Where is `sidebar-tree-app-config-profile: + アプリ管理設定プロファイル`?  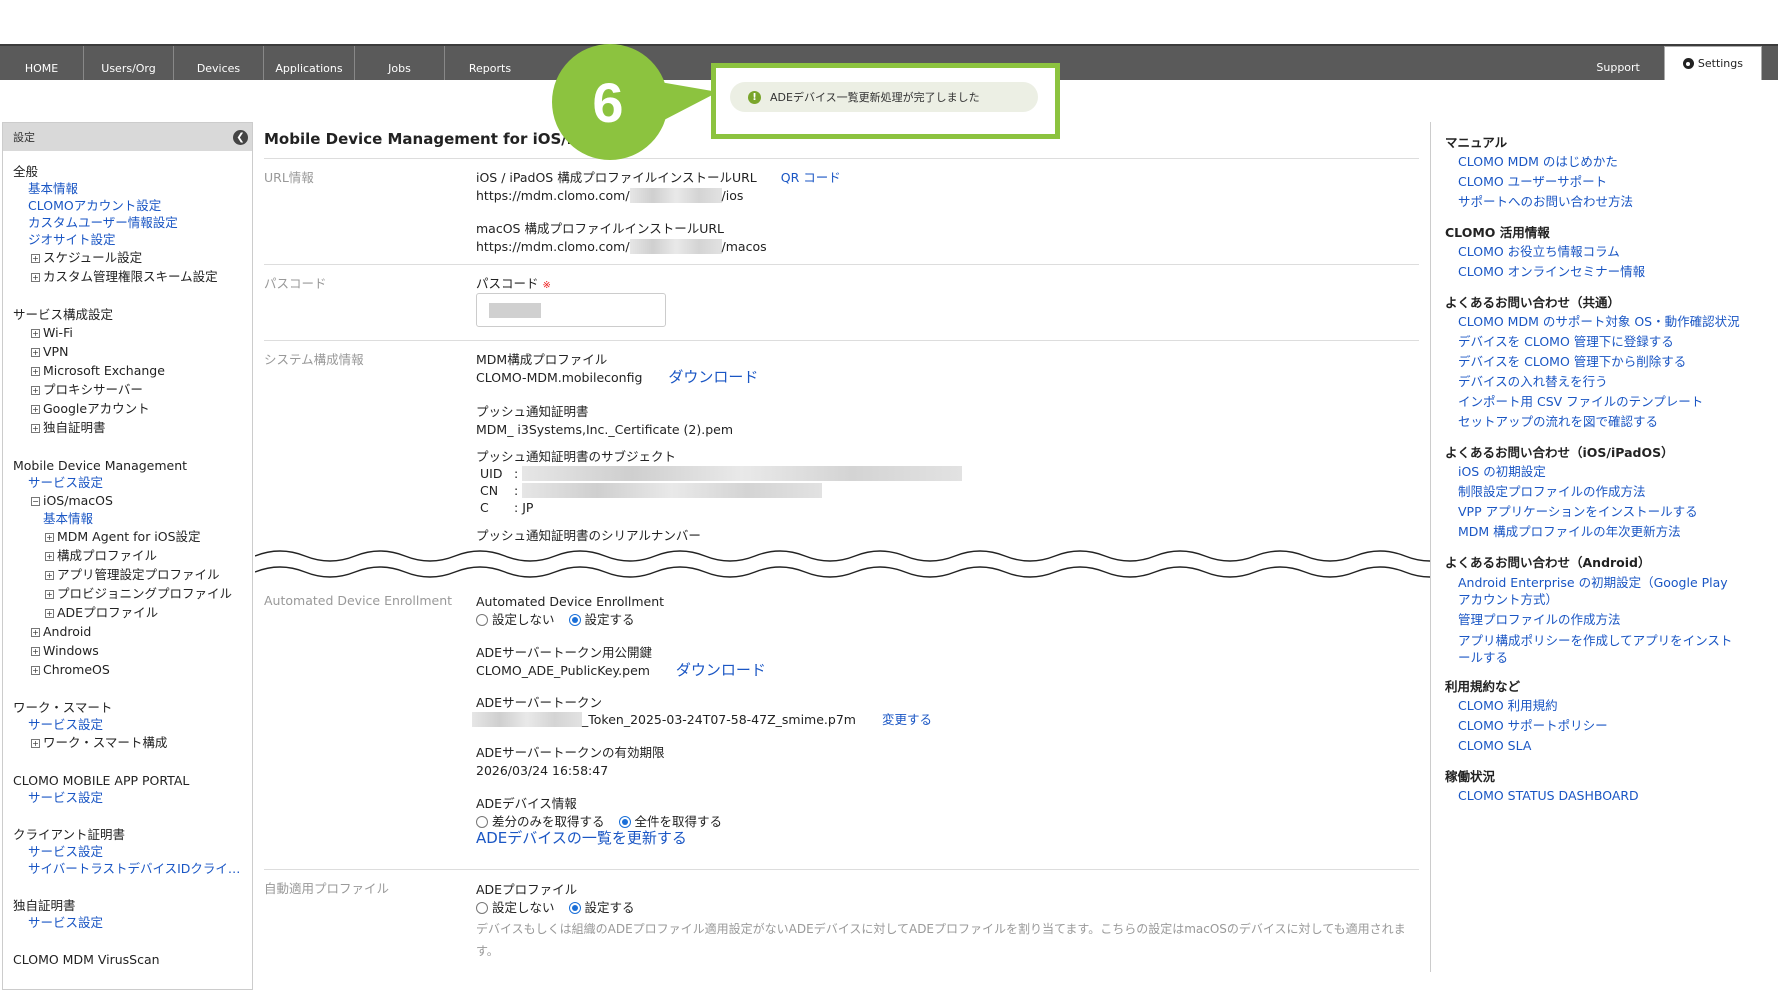 sidebar-tree-app-config-profile: + アプリ管理設定プロファイル is located at coordinates (127, 574).